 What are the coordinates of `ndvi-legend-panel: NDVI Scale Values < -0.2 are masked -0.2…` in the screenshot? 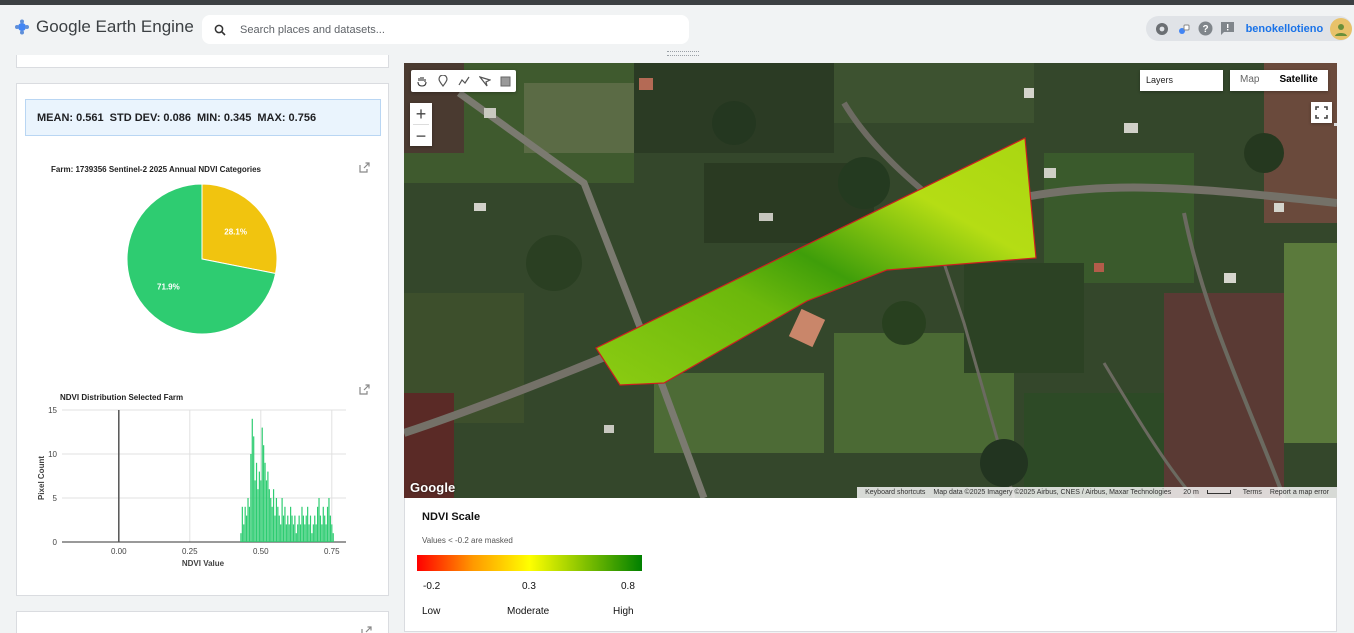 It's located at (870, 565).